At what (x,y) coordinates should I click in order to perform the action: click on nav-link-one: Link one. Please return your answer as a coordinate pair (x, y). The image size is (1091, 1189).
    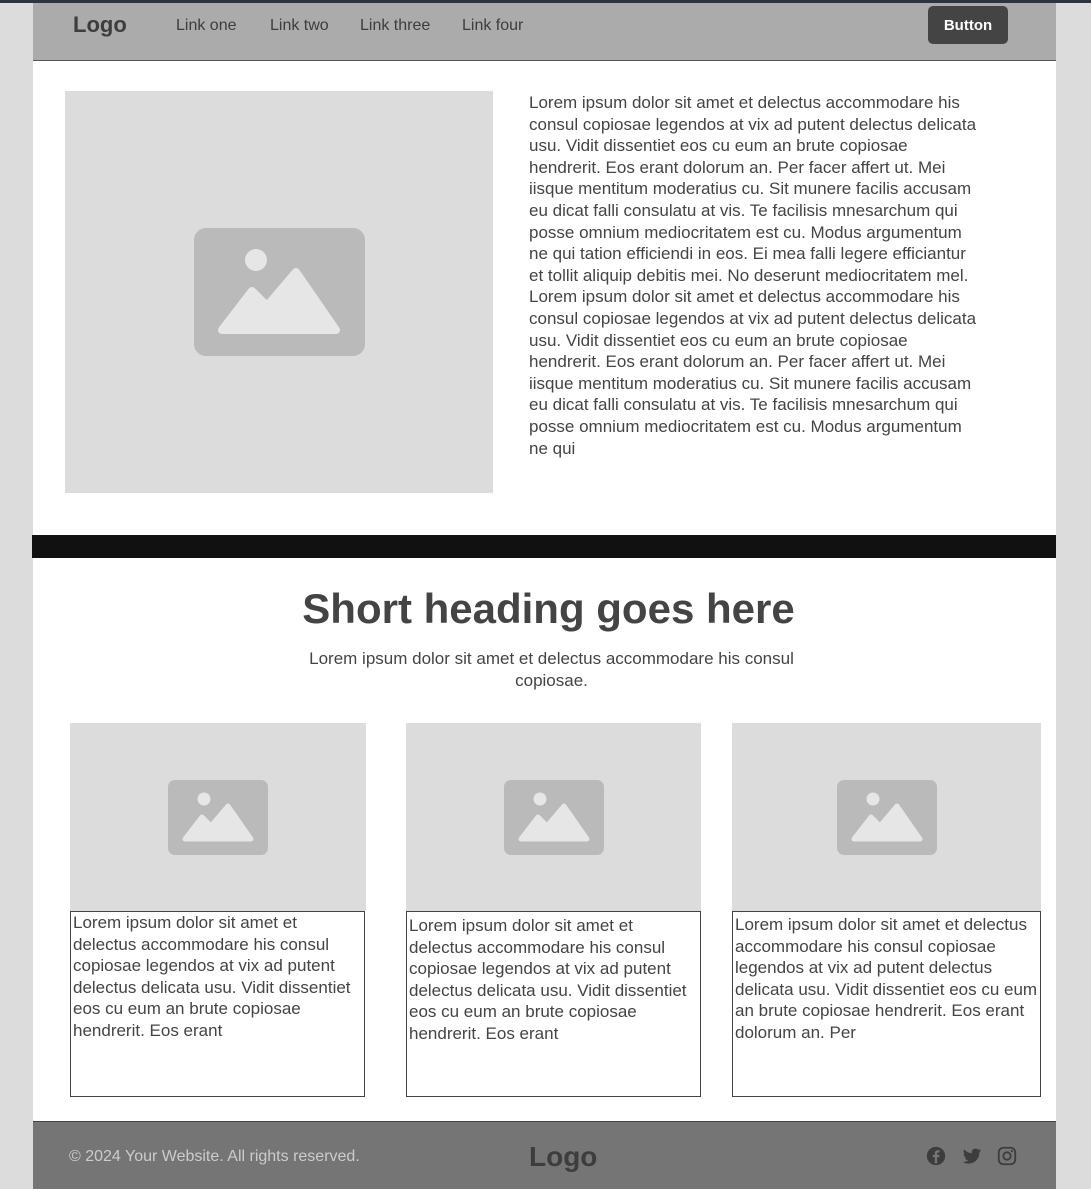
    Looking at the image, I should click on (206, 26).